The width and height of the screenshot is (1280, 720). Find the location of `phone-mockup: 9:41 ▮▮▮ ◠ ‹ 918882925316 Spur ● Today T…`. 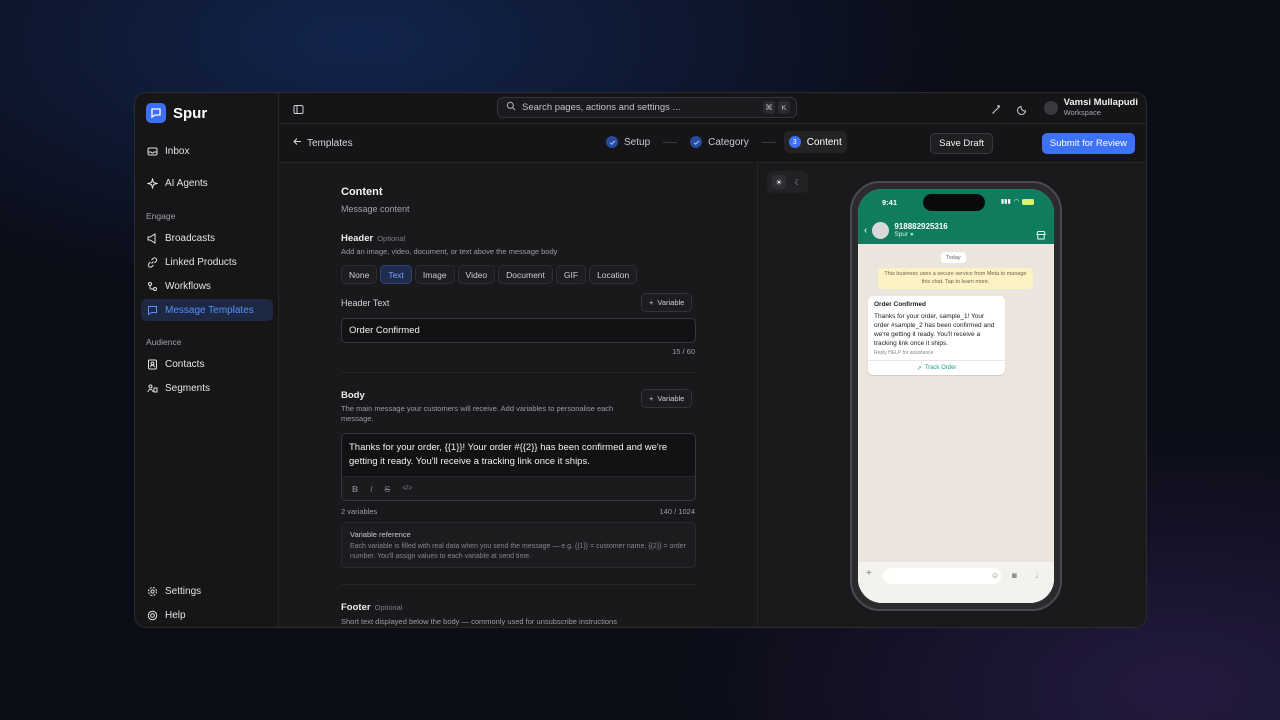

phone-mockup: 9:41 ▮▮▮ ◠ ‹ 918882925316 Spur ● Today T… is located at coordinates (956, 396).